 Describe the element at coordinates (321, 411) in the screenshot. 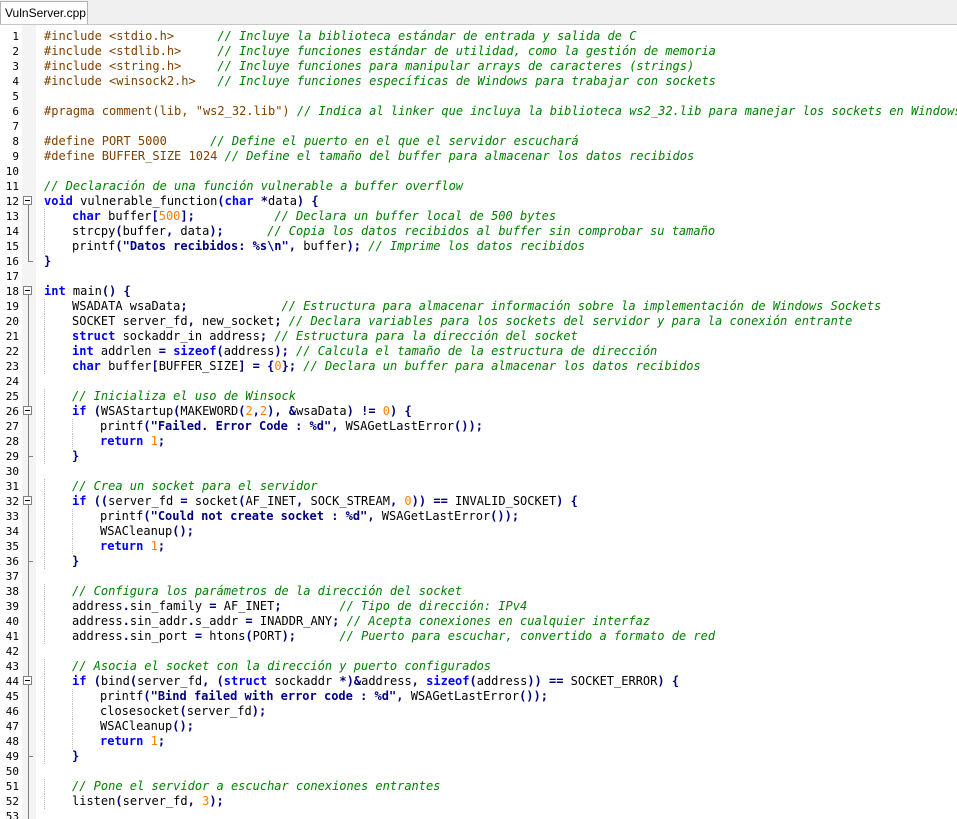

I see `code-token: wsaData` at that location.